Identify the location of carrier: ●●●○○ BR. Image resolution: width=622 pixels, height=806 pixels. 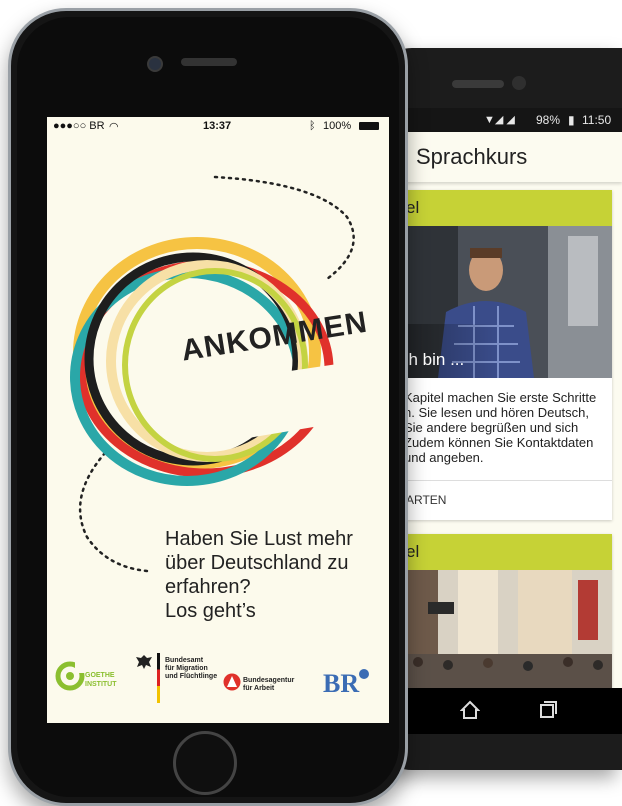
(79, 126).